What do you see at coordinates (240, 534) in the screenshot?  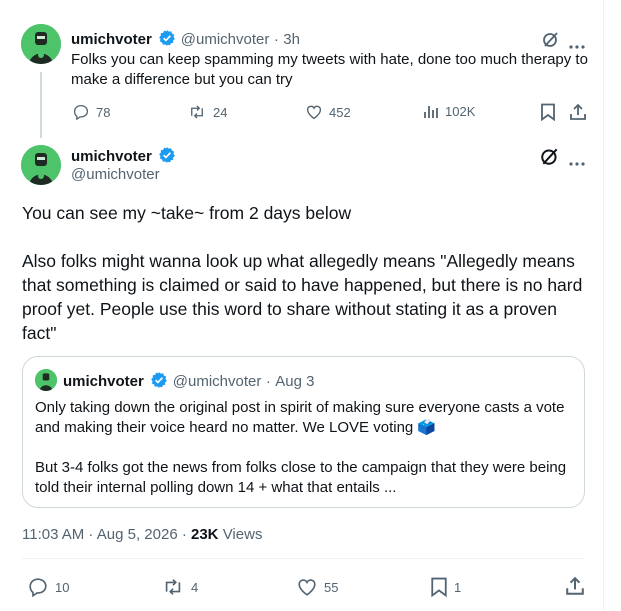 I see `views-label: Views` at bounding box center [240, 534].